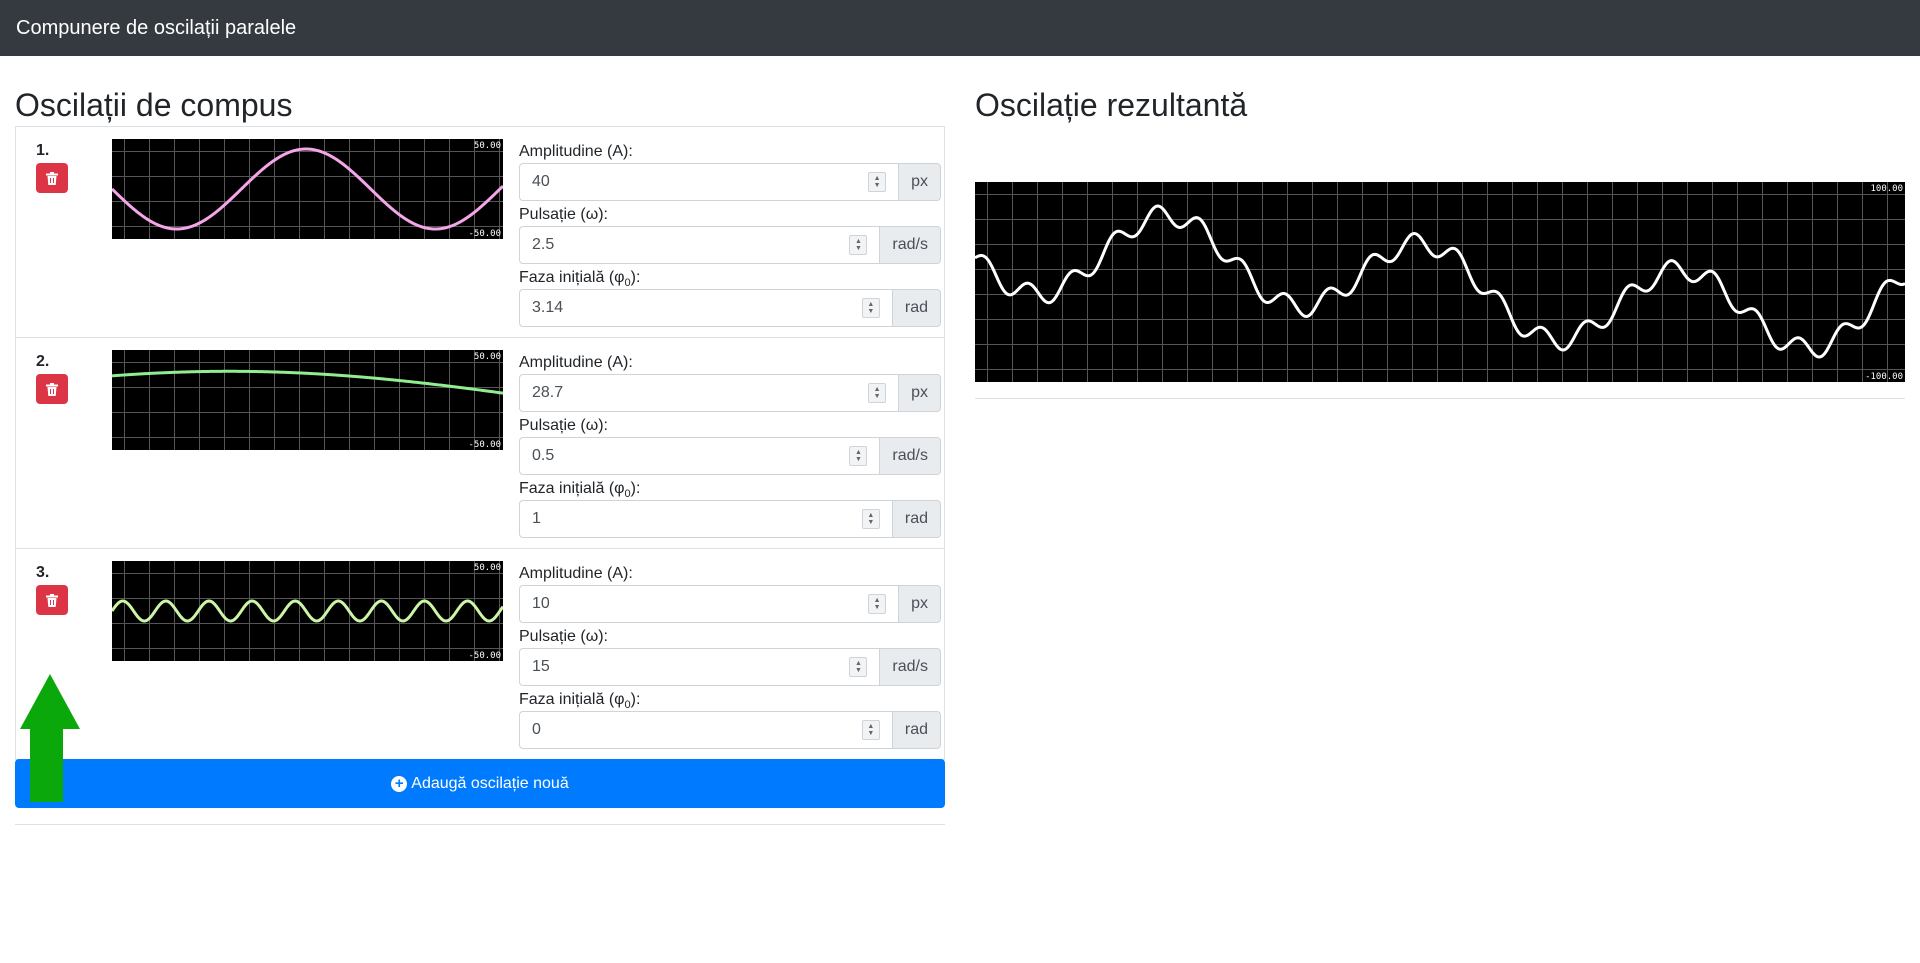 Image resolution: width=1920 pixels, height=963 pixels. I want to click on result-chart: 100.00 -100.00, so click(1440, 282).